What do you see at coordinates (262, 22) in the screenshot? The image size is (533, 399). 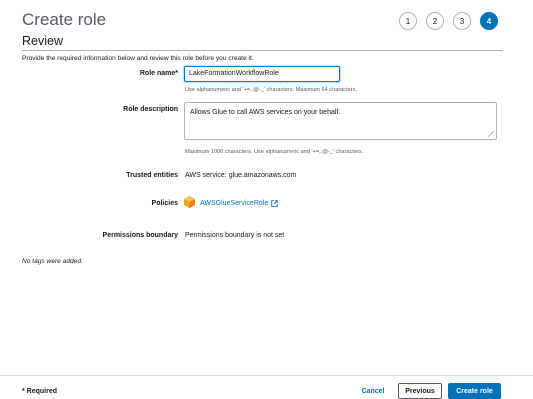 I see `page-header: Create role 1 2 3 4` at bounding box center [262, 22].